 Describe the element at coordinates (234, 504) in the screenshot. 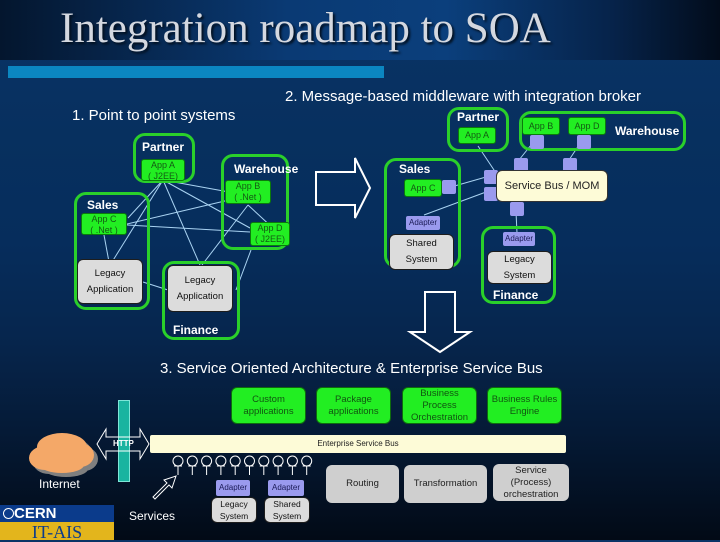

I see `legacy-line1: Legacy` at that location.